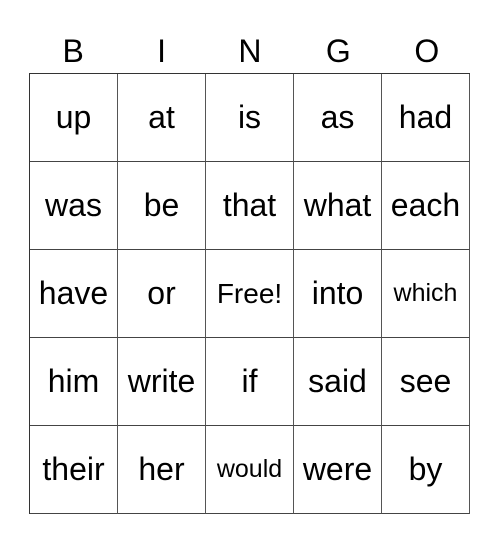 The height and width of the screenshot is (544, 500). I want to click on free-space-cell: Free!, so click(250, 294).